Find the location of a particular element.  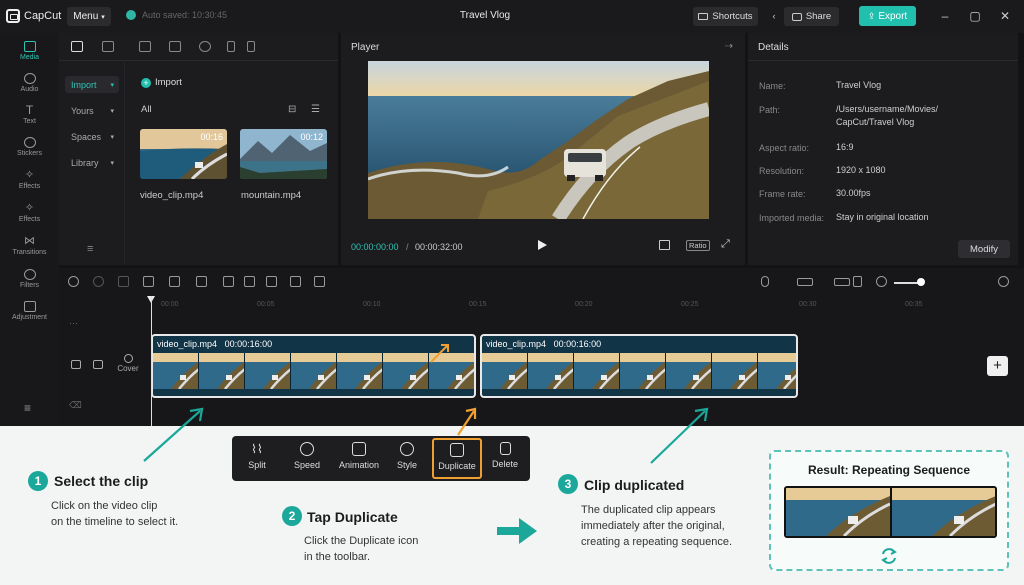

link-icon is located at coordinates (805, 282).